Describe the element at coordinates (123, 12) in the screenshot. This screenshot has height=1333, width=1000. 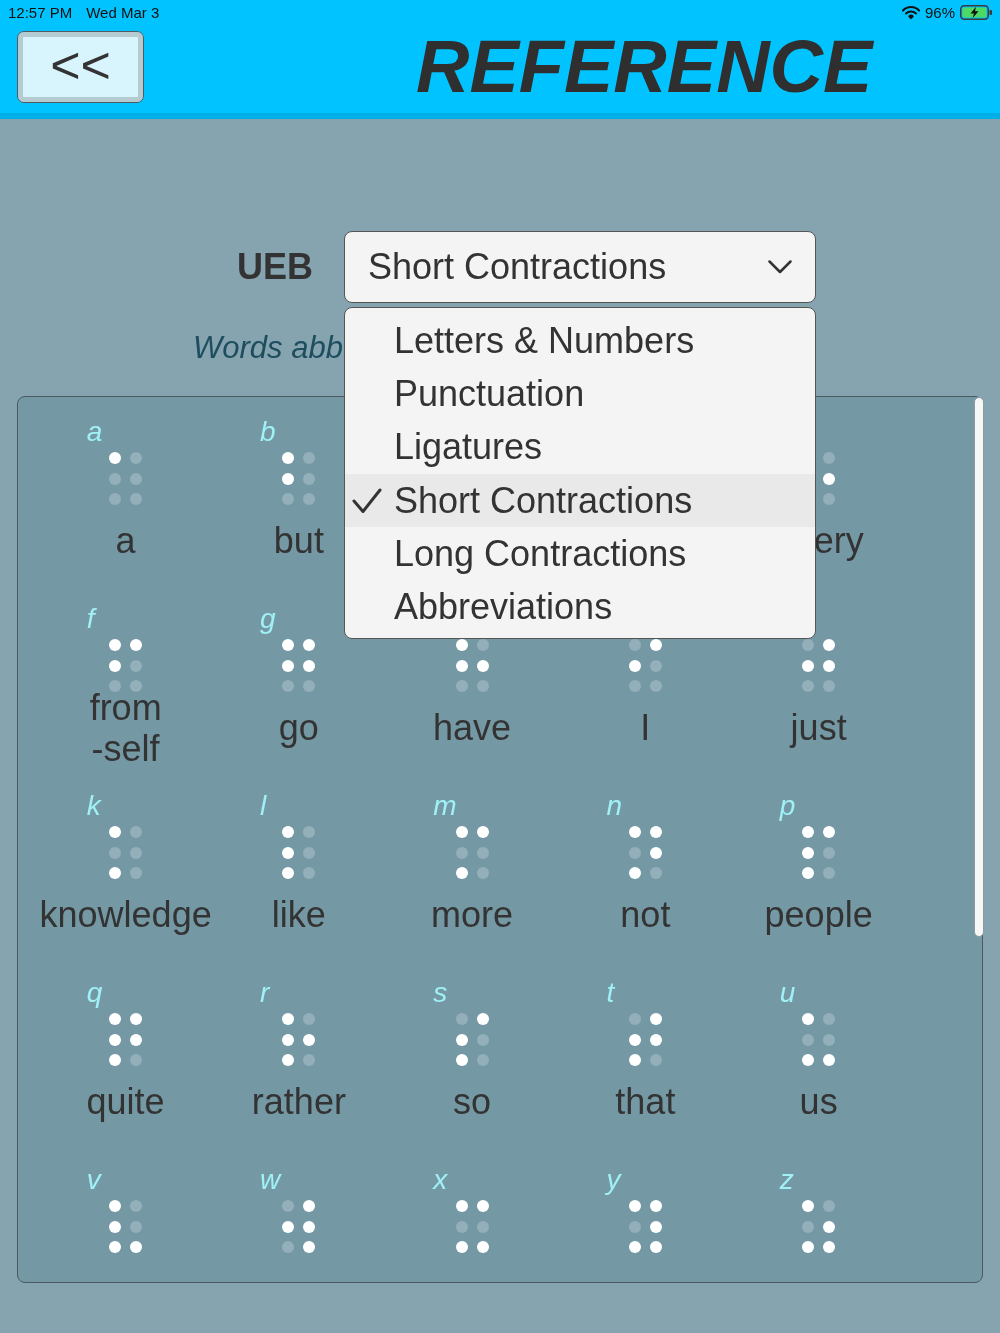
I see `status-date: Wed Mar 3` at that location.